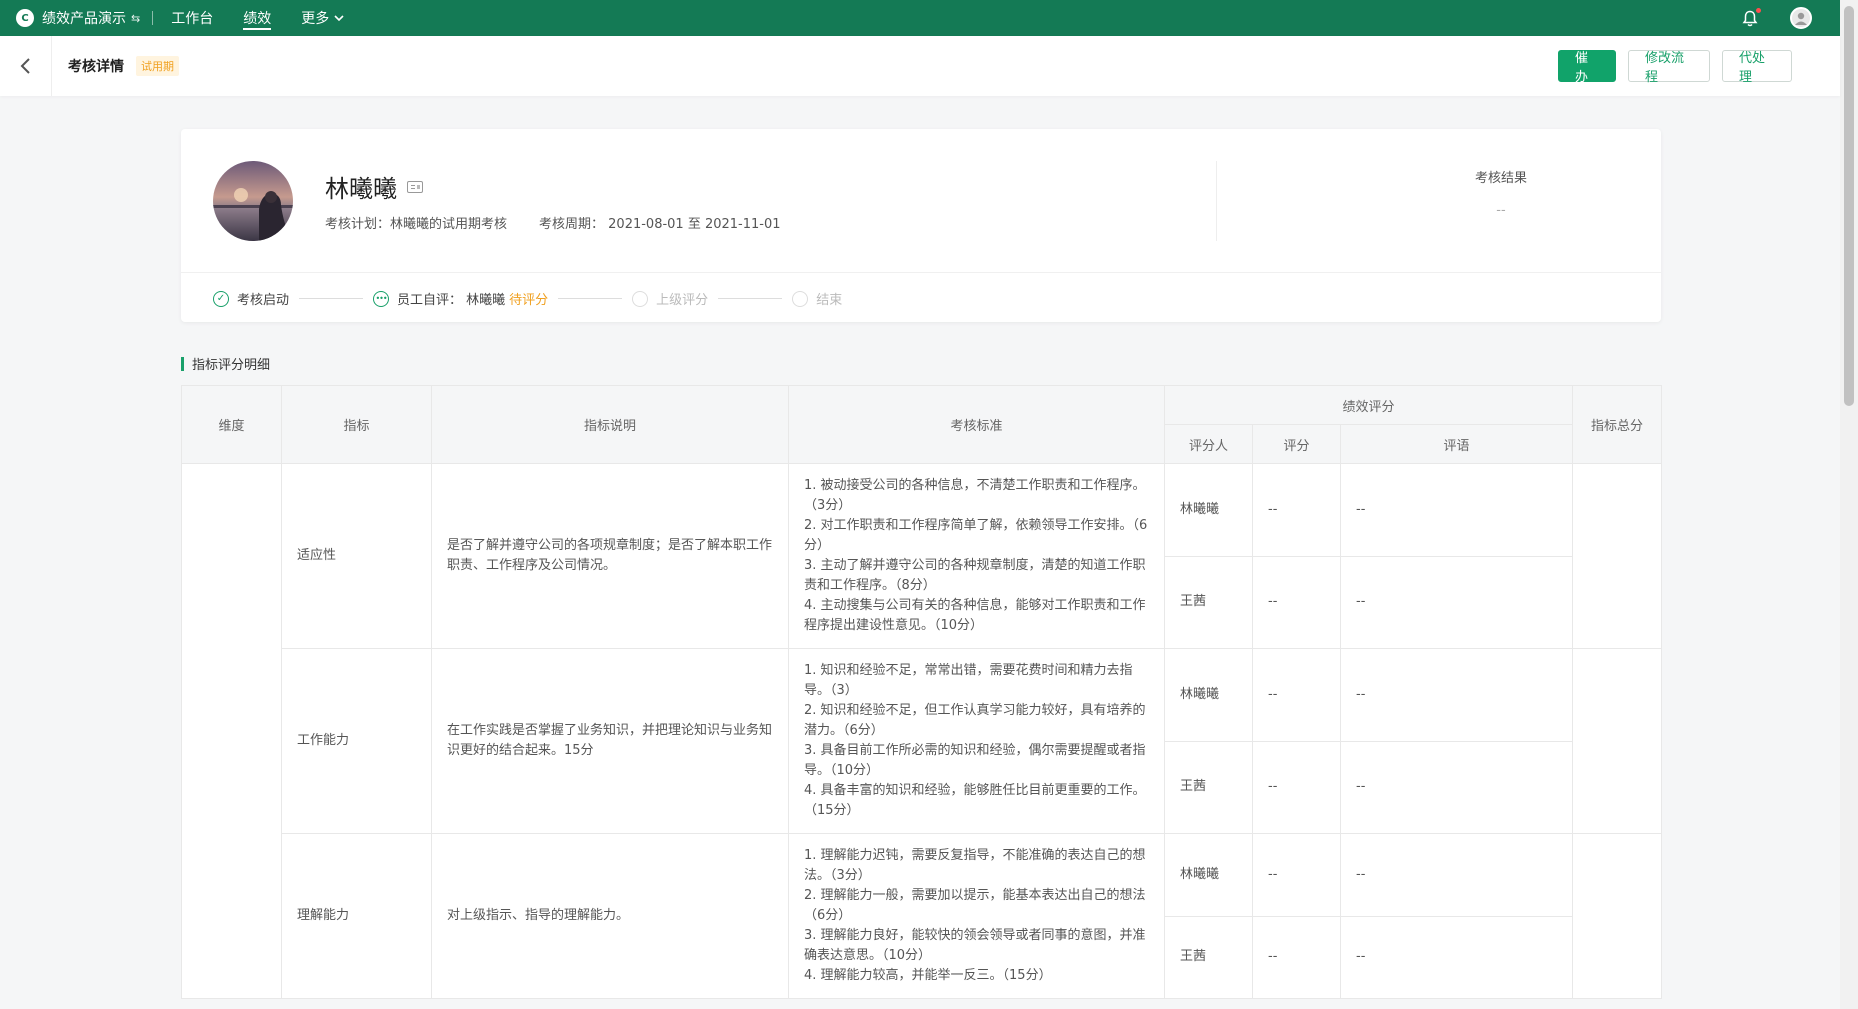 This screenshot has width=1858, height=1009. What do you see at coordinates (356, 741) in the screenshot?
I see `indicator-cell: 工作能力` at bounding box center [356, 741].